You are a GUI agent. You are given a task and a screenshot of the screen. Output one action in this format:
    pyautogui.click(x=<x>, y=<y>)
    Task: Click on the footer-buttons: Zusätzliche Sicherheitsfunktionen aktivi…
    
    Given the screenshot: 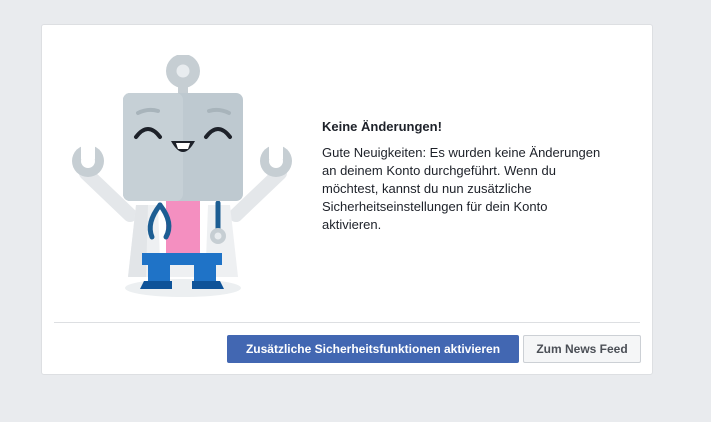 What is the action you would take?
    pyautogui.click(x=434, y=349)
    